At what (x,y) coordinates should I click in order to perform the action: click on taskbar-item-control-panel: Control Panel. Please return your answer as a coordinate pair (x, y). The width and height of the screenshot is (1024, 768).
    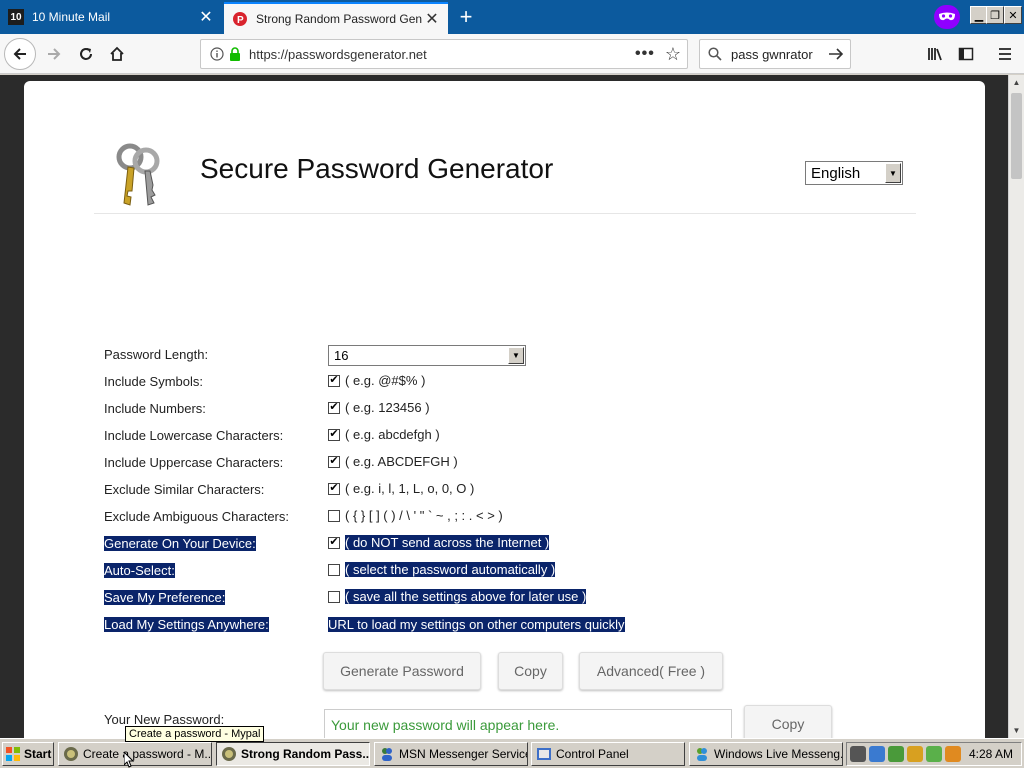
    Looking at the image, I should click on (608, 754).